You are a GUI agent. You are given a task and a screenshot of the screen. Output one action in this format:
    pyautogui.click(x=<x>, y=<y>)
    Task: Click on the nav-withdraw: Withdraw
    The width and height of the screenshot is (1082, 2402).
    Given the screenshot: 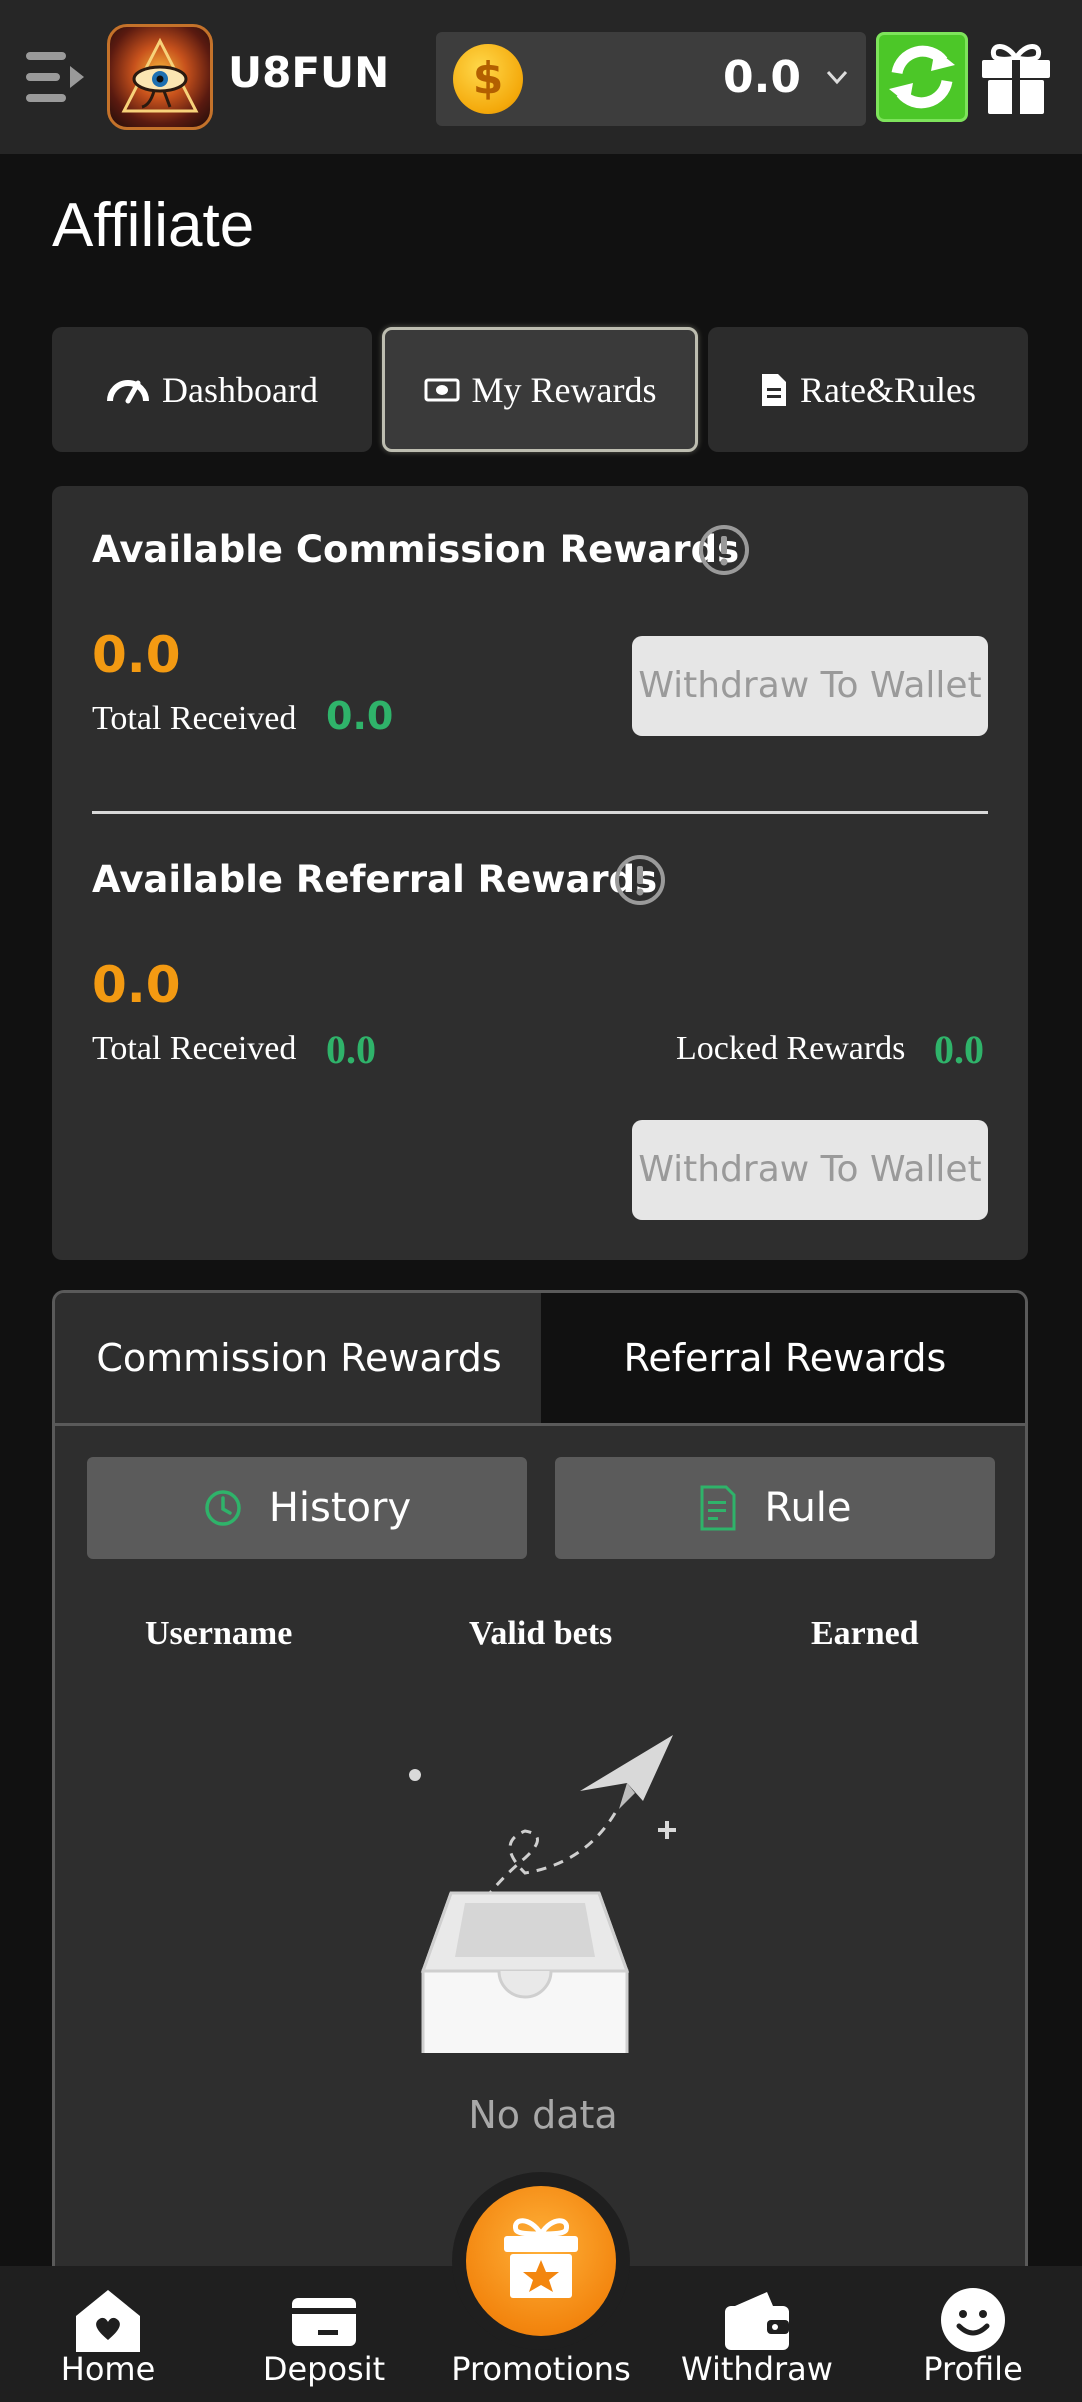 What is the action you would take?
    pyautogui.click(x=757, y=2334)
    